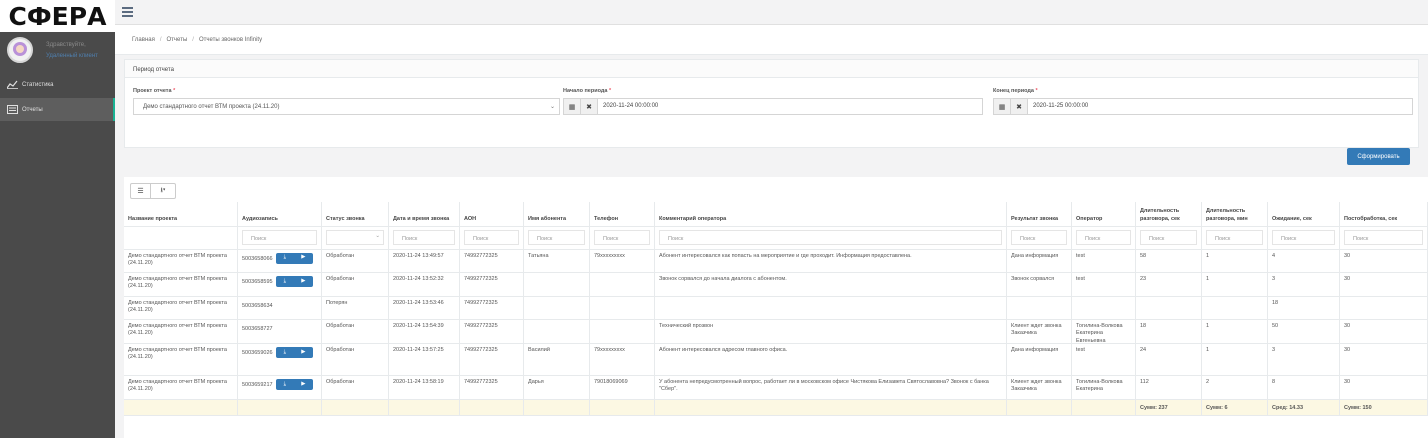 This screenshot has height=438, width=1428. Describe the element at coordinates (424, 261) in the screenshot. I see `col-datetime-cell: 2020-11-24 13:49:57` at that location.